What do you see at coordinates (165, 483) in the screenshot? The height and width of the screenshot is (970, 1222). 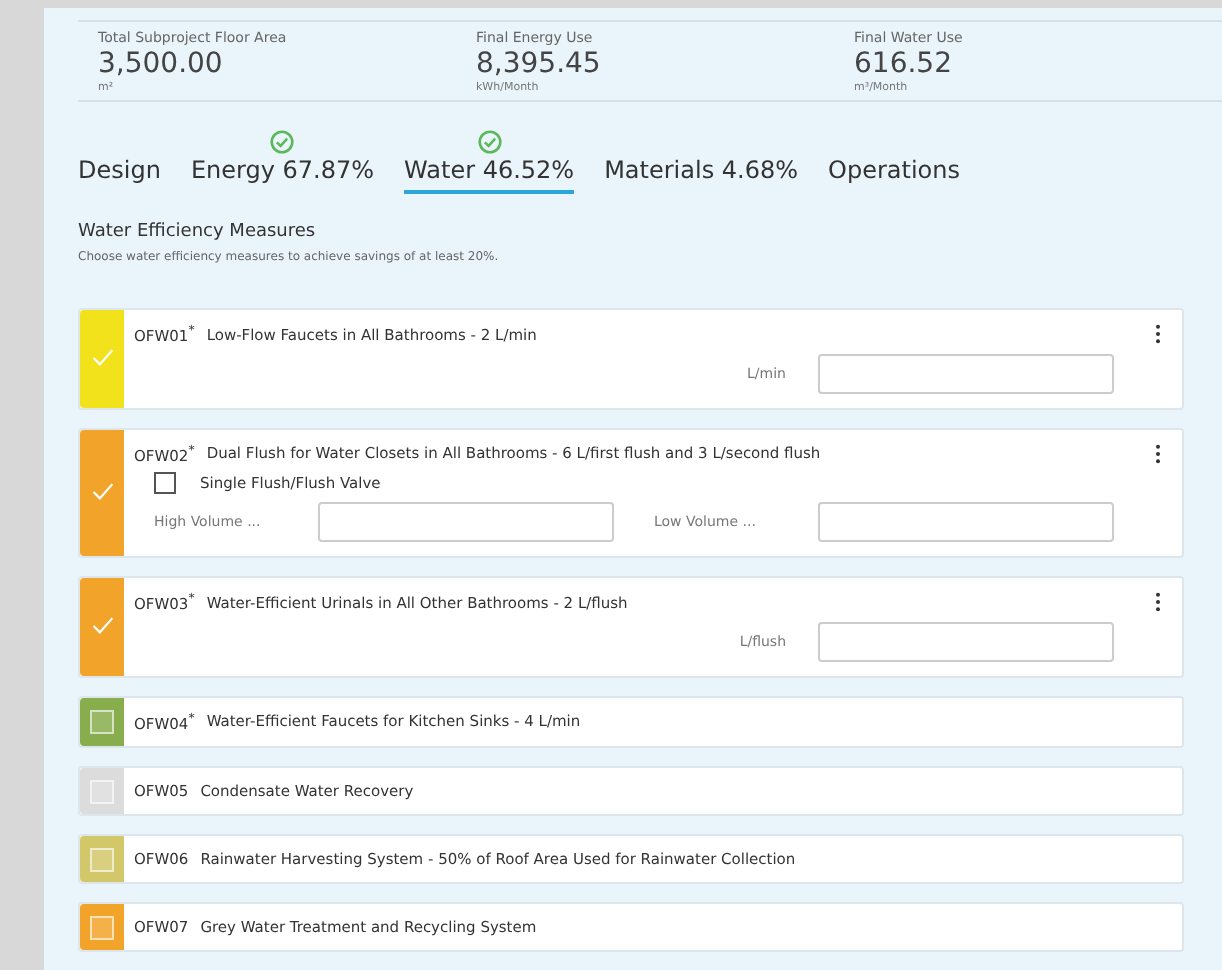 I see `checkbox` at bounding box center [165, 483].